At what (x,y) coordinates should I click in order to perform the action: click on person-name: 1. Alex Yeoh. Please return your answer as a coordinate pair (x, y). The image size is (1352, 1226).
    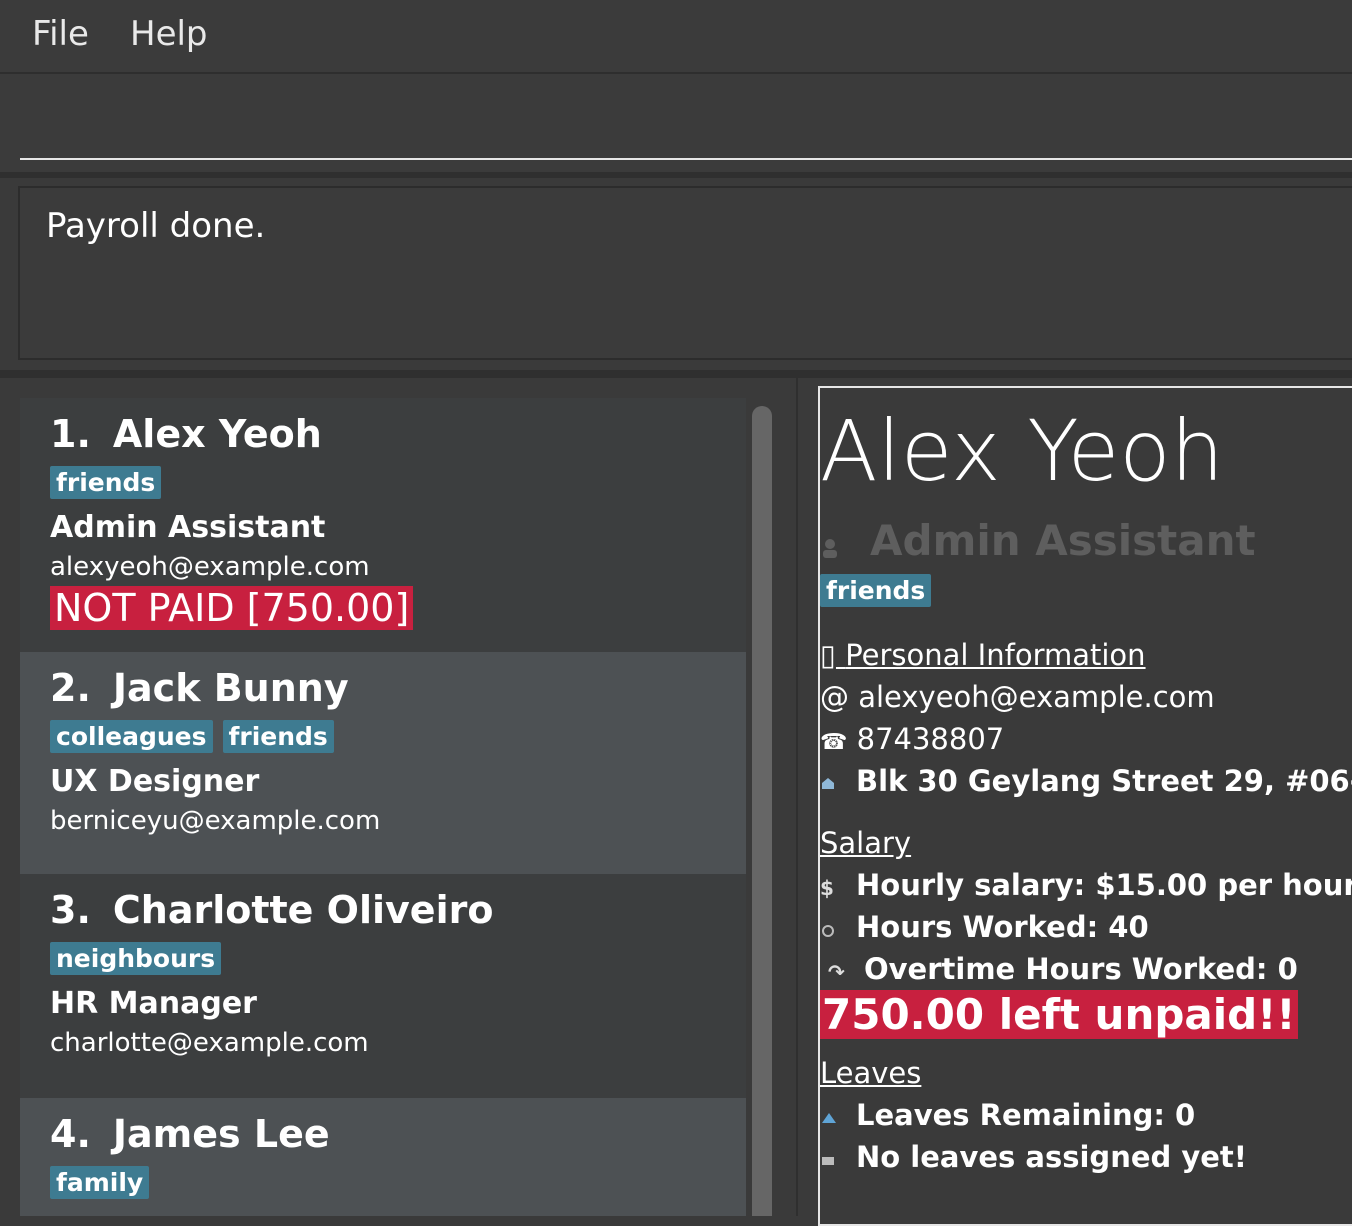
    Looking at the image, I should click on (186, 434).